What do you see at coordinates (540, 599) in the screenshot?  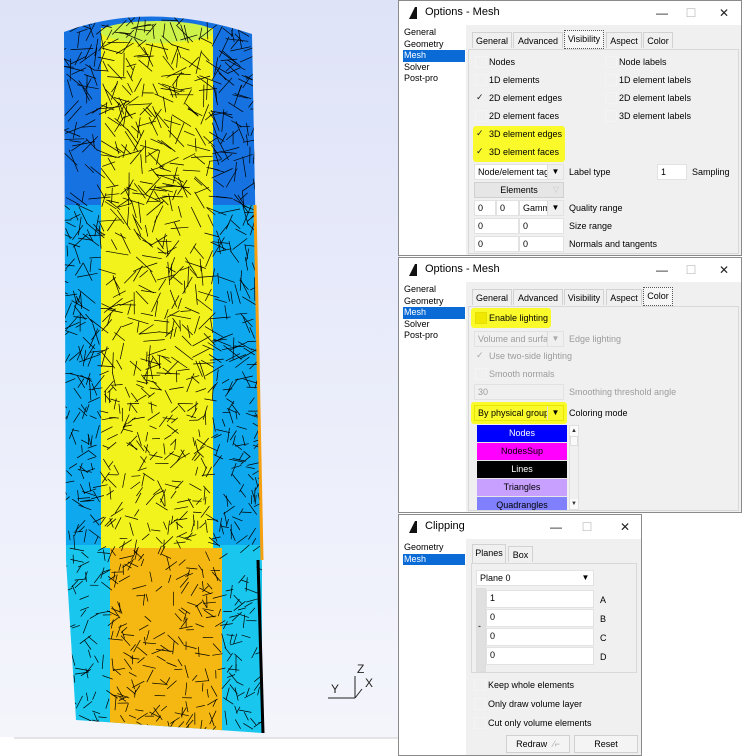 I see `coefficient-a-input: 1` at bounding box center [540, 599].